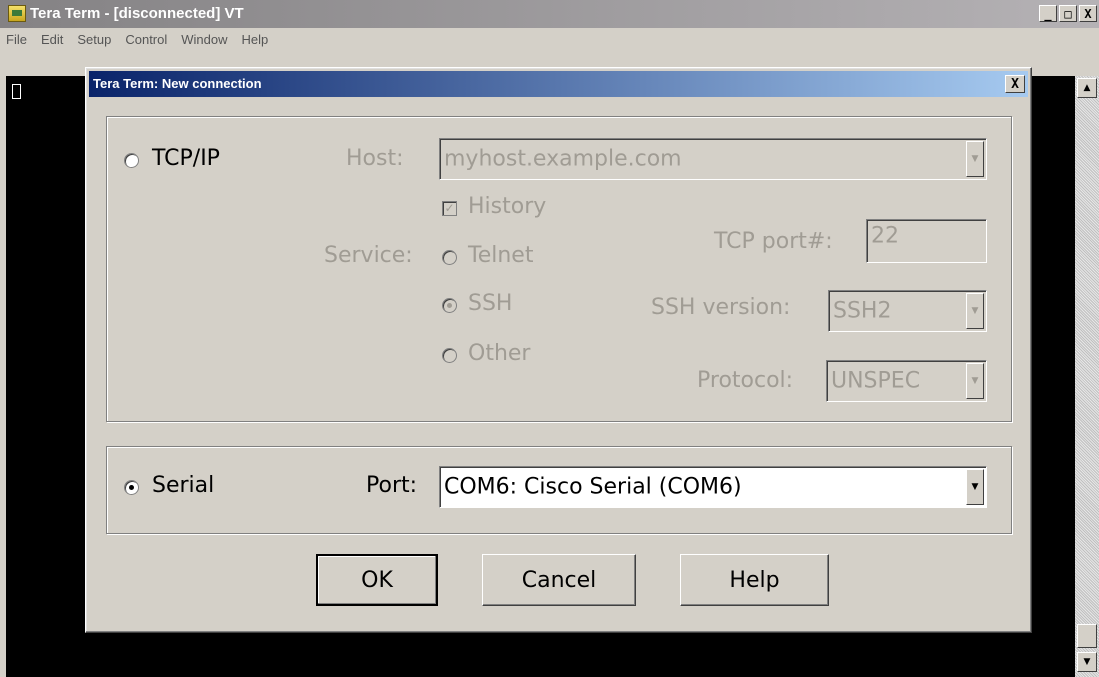  What do you see at coordinates (94, 39) in the screenshot?
I see `menu-setup: Setup` at bounding box center [94, 39].